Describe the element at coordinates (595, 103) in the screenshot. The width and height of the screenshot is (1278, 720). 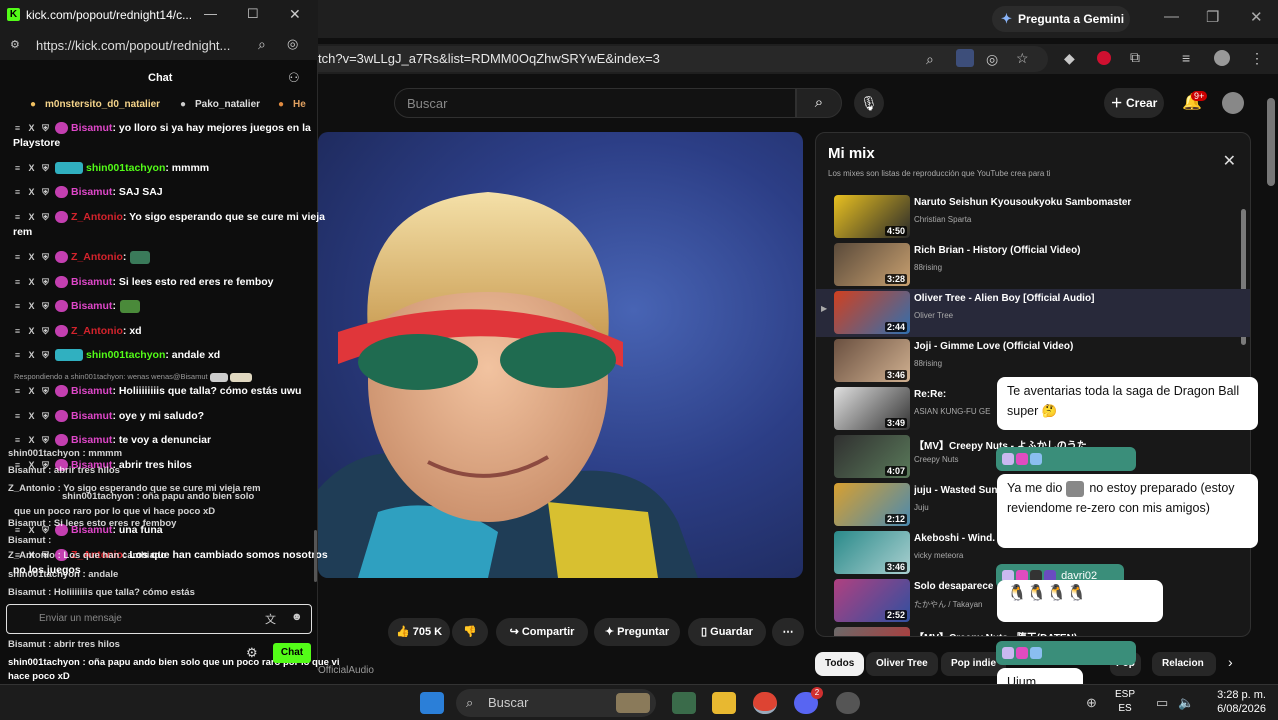
I see `youtube-search-input: Buscar` at that location.